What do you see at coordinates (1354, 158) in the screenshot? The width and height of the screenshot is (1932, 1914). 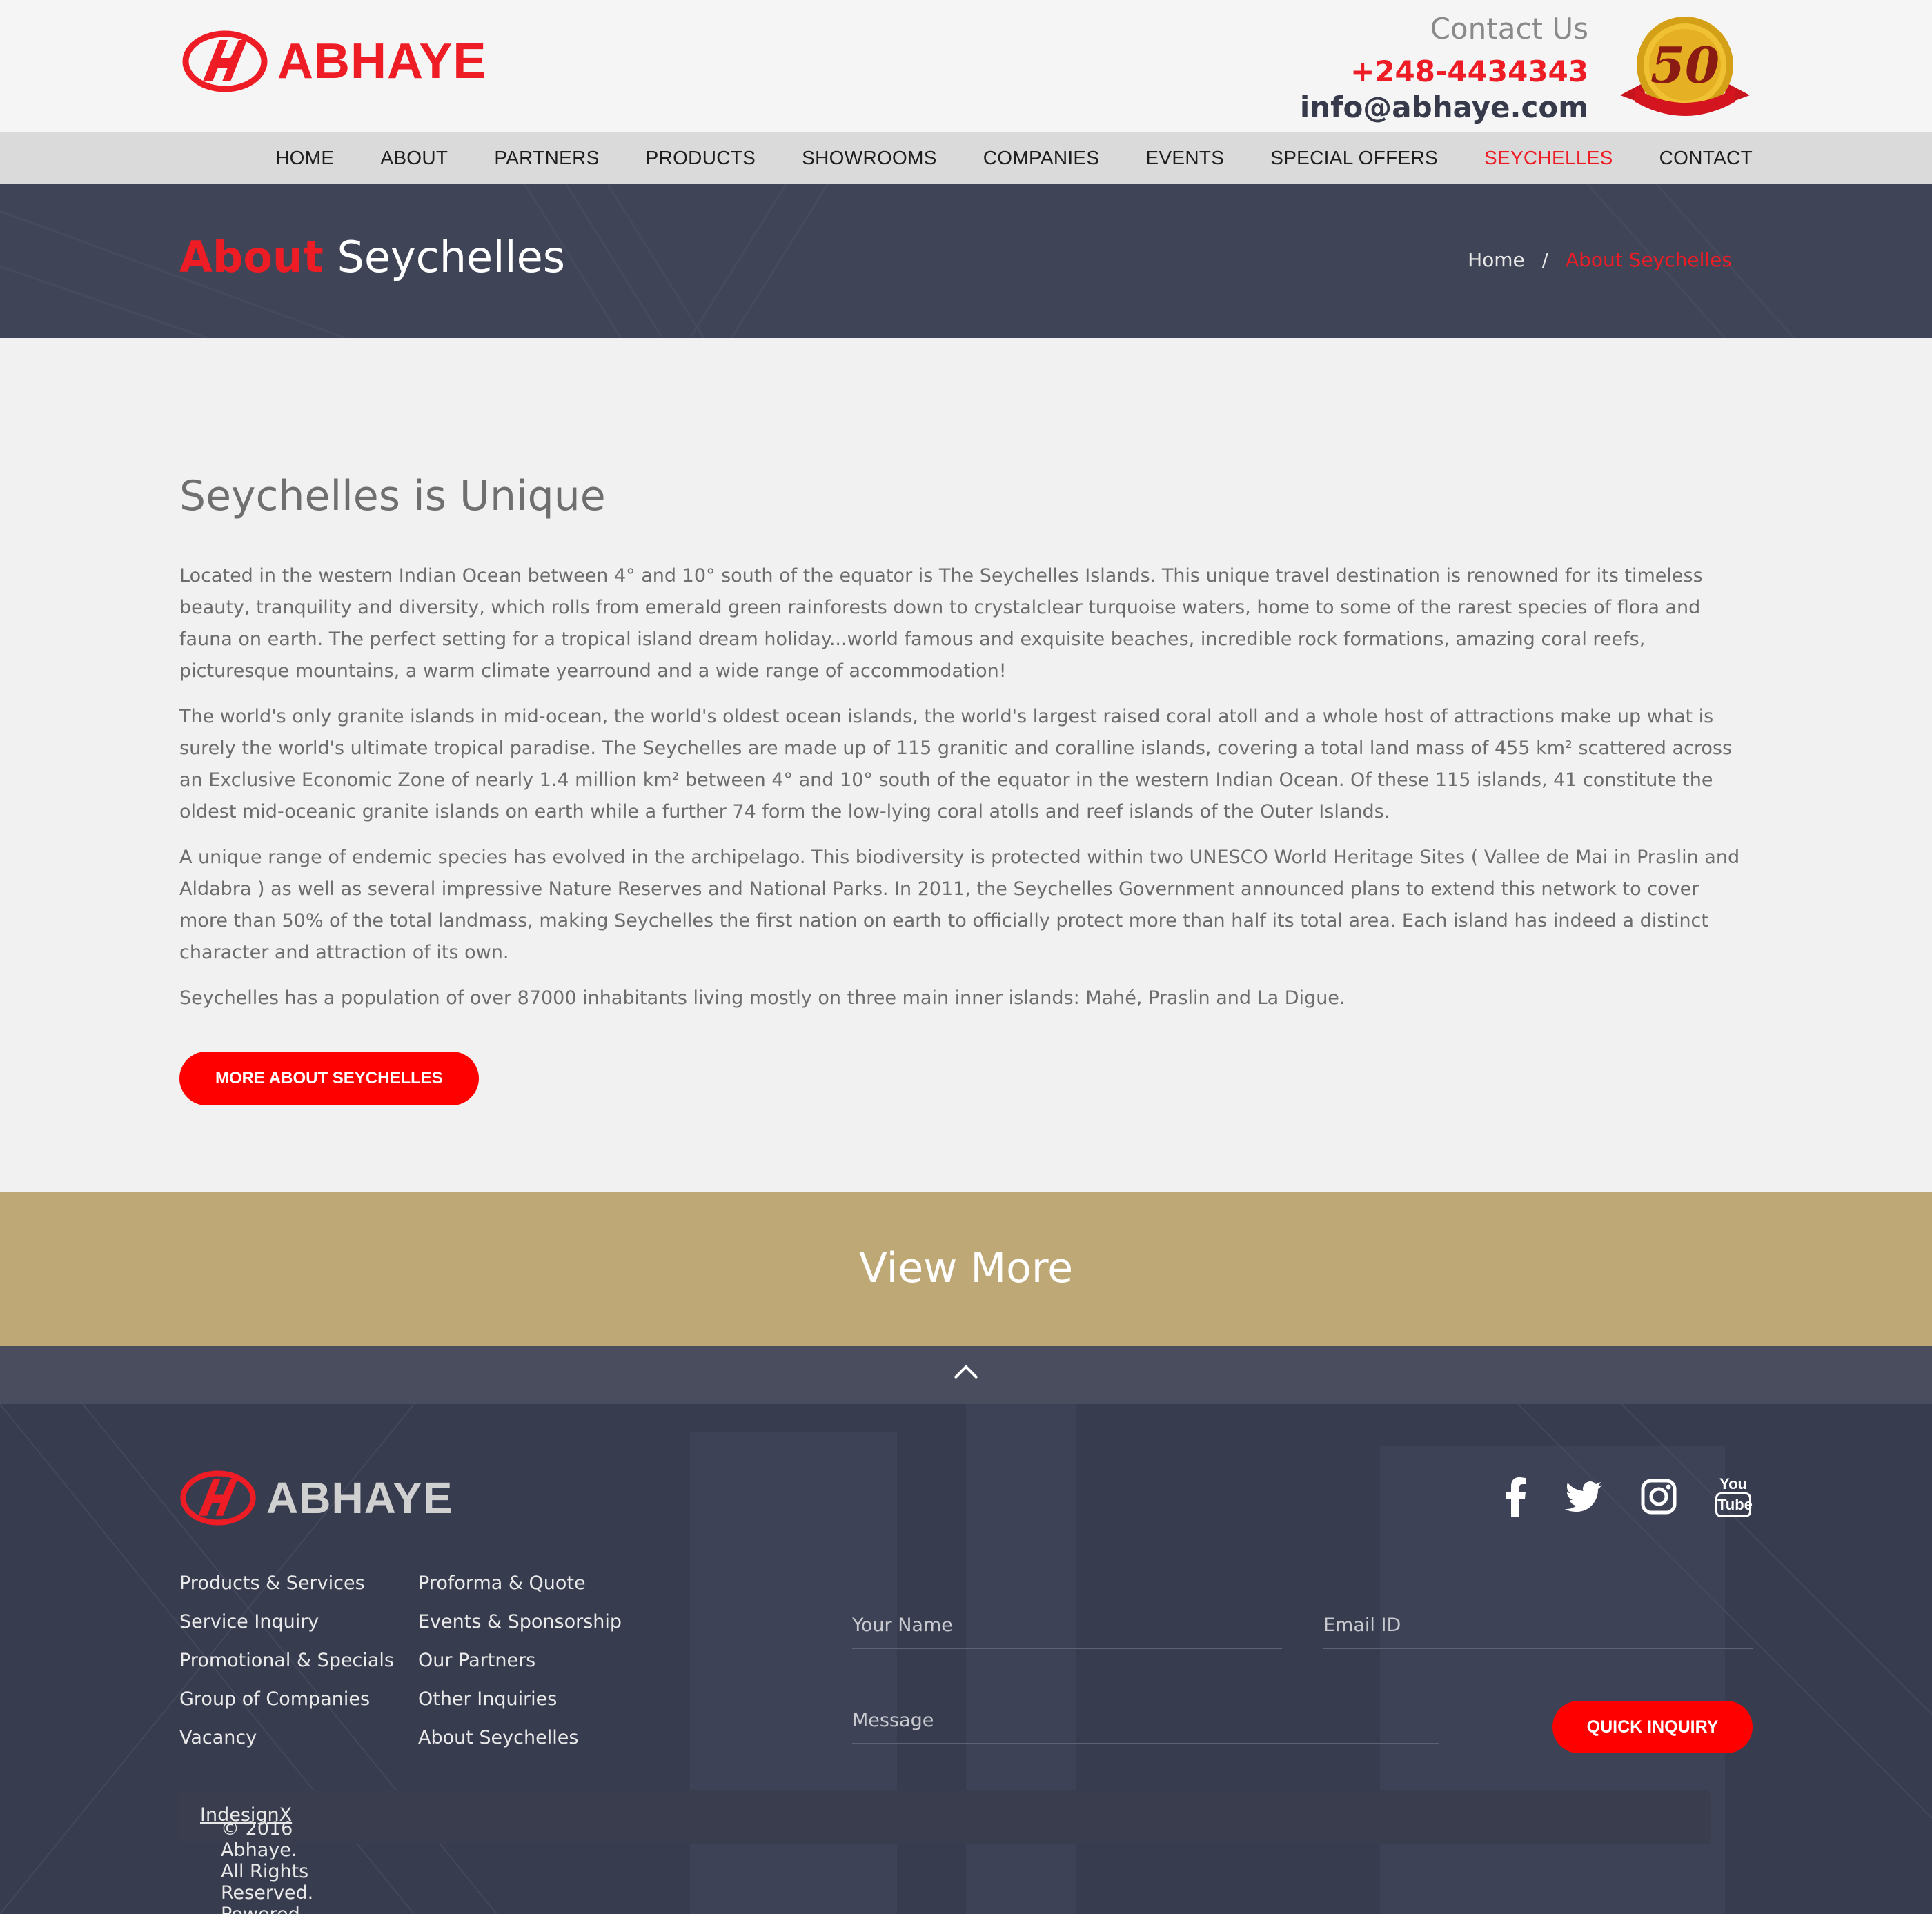 I see `nav-item-special-offers: SPECIAL OFFERS` at bounding box center [1354, 158].